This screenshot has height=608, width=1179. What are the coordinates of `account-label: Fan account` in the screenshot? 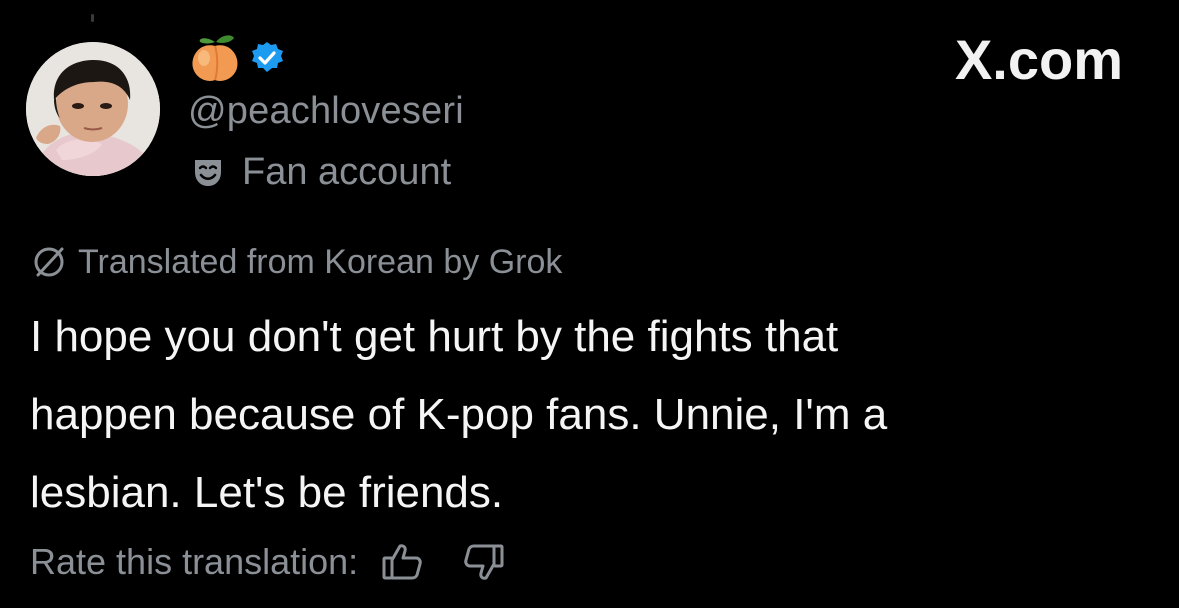 It's located at (320, 172).